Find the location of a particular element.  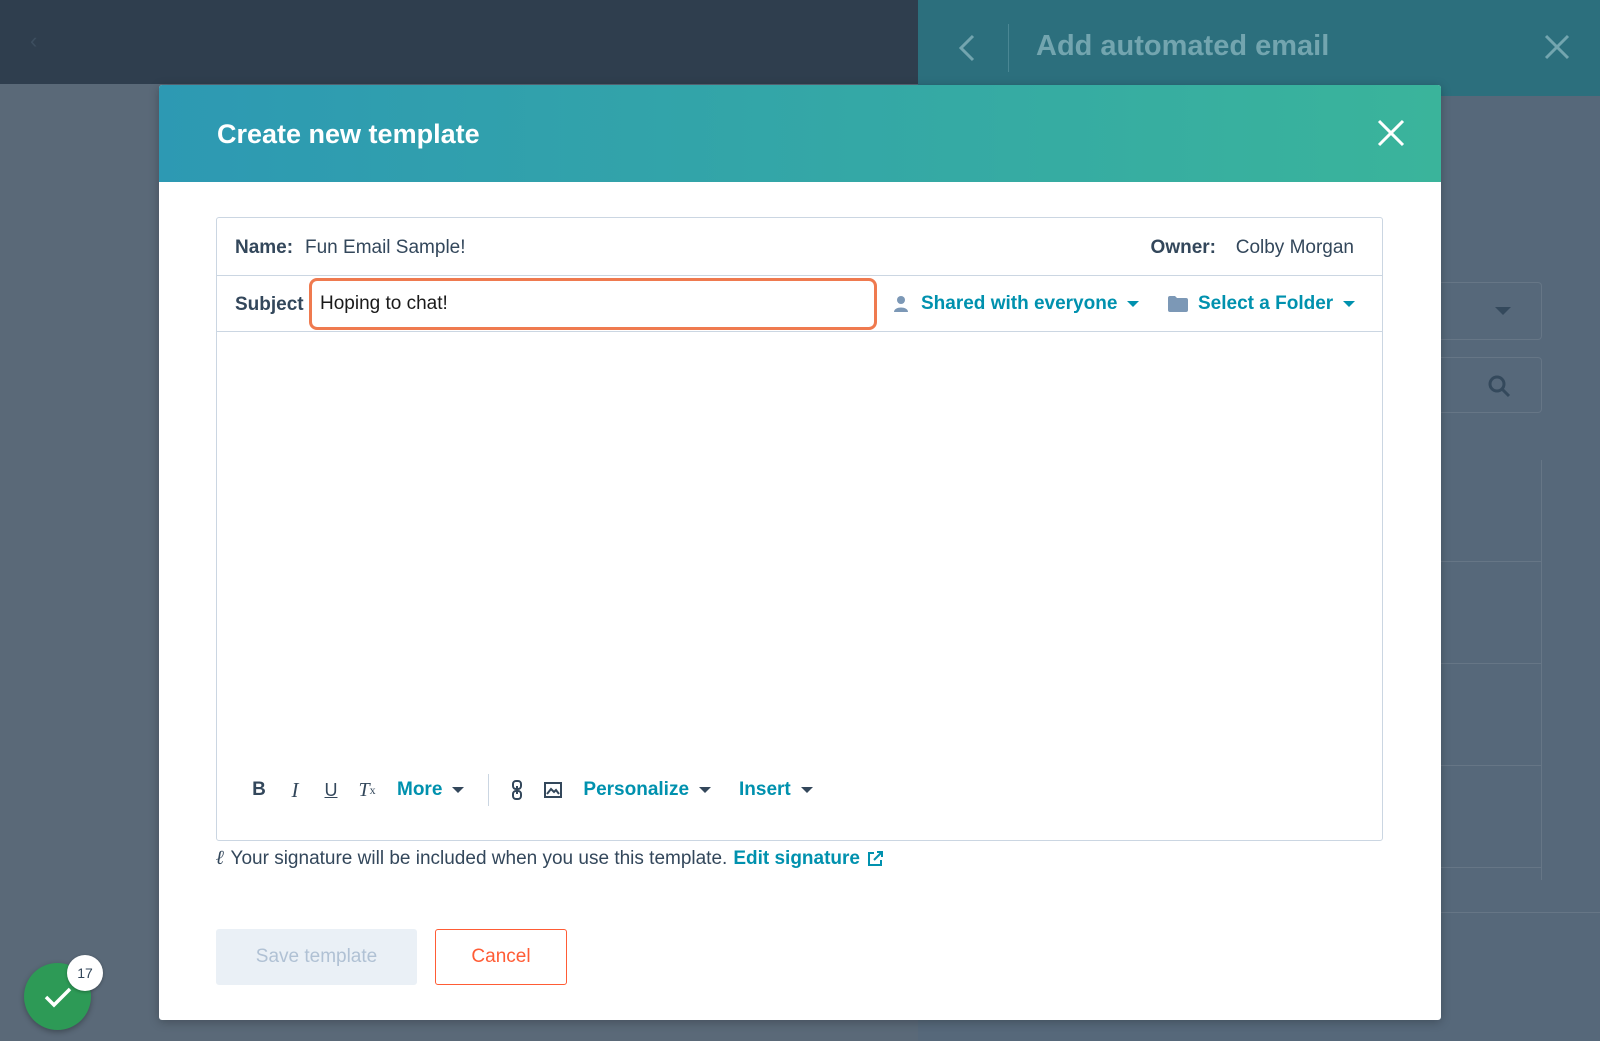

background-list is located at coordinates (1491, 670).